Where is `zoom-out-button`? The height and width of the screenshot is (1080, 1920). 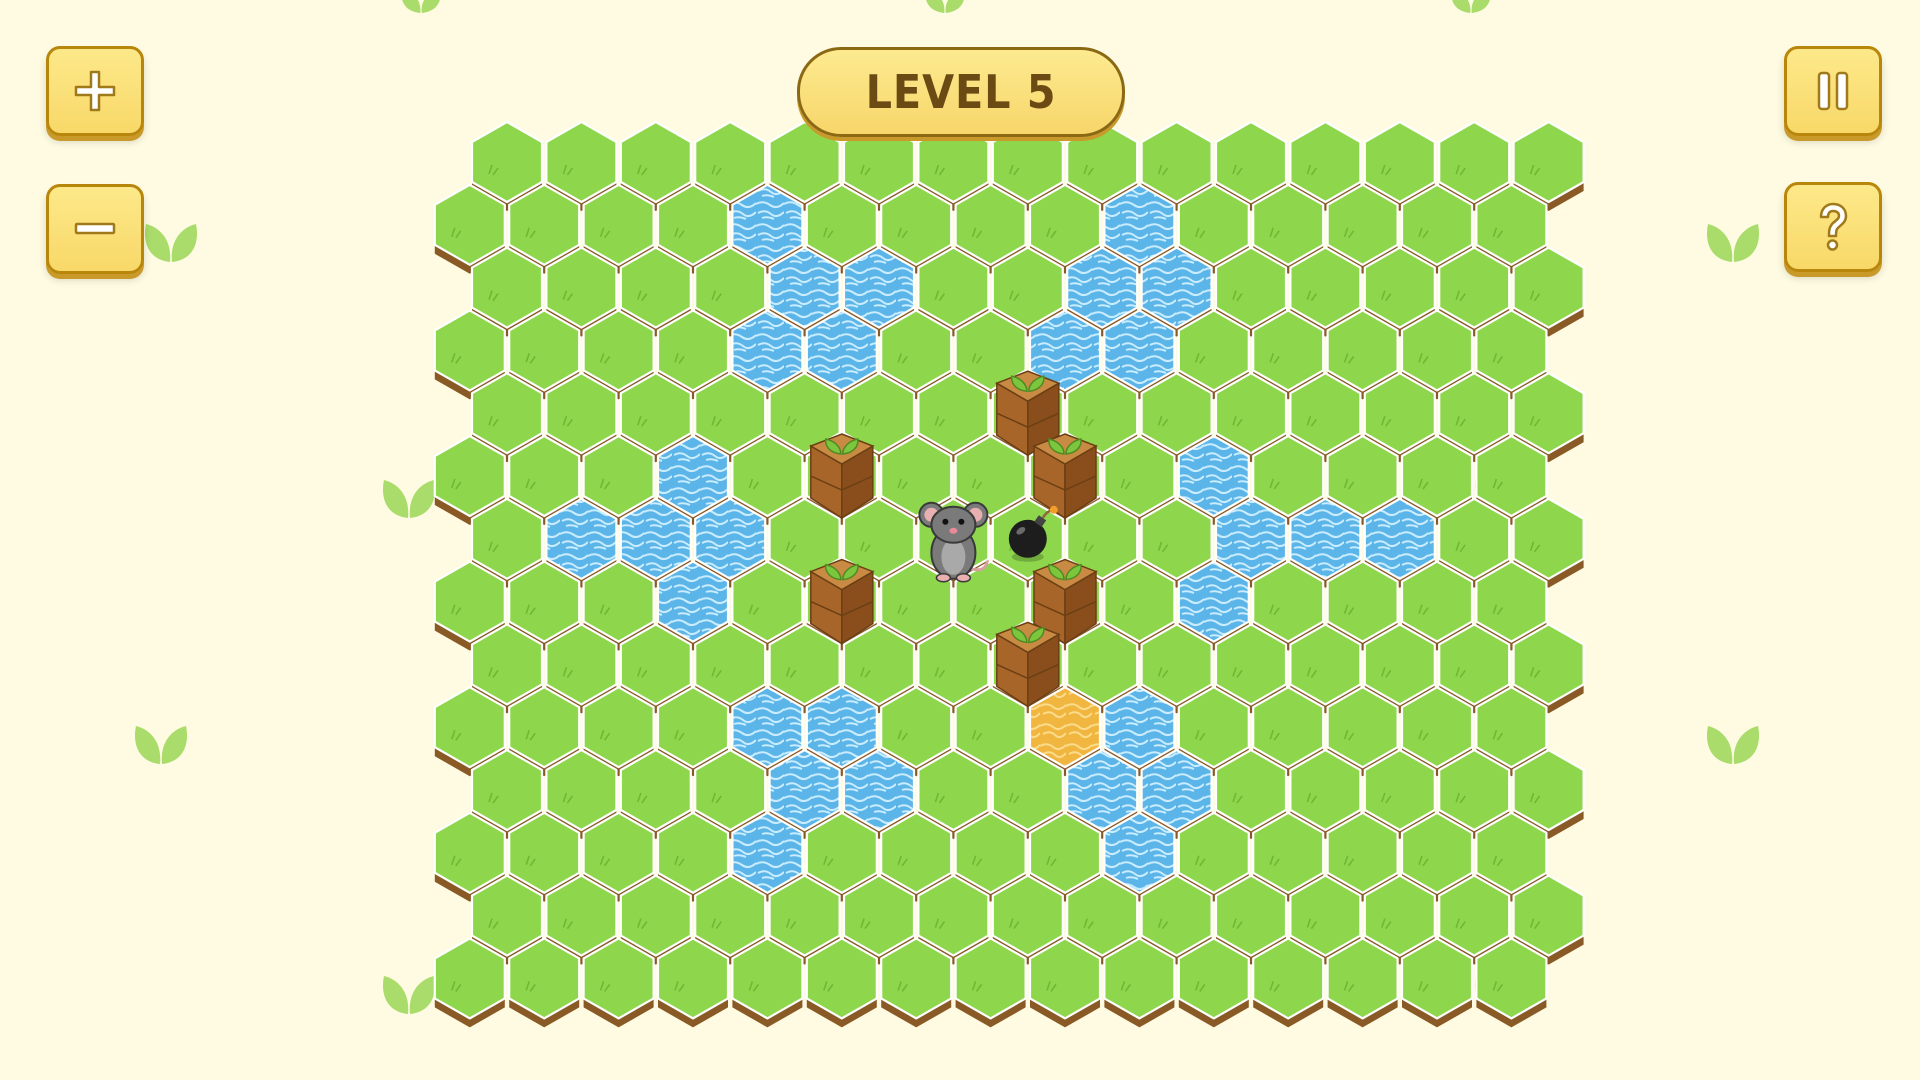
zoom-out-button is located at coordinates (95, 229).